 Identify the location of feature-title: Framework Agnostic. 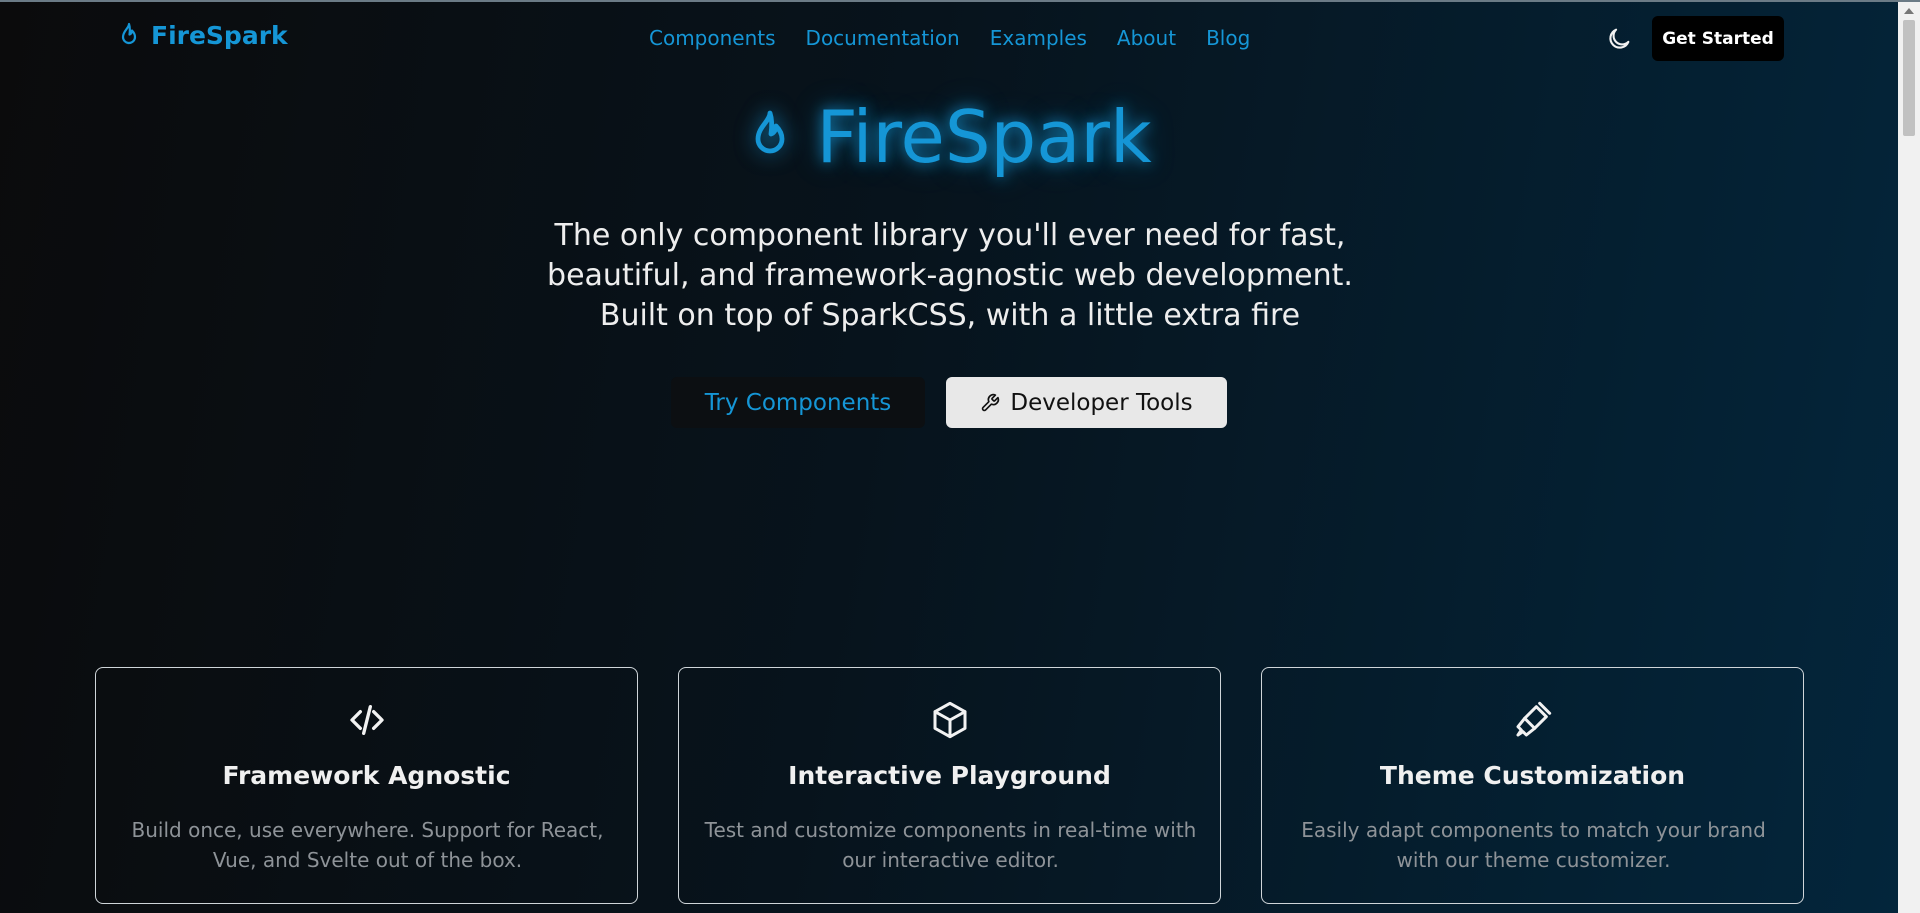
(366, 775).